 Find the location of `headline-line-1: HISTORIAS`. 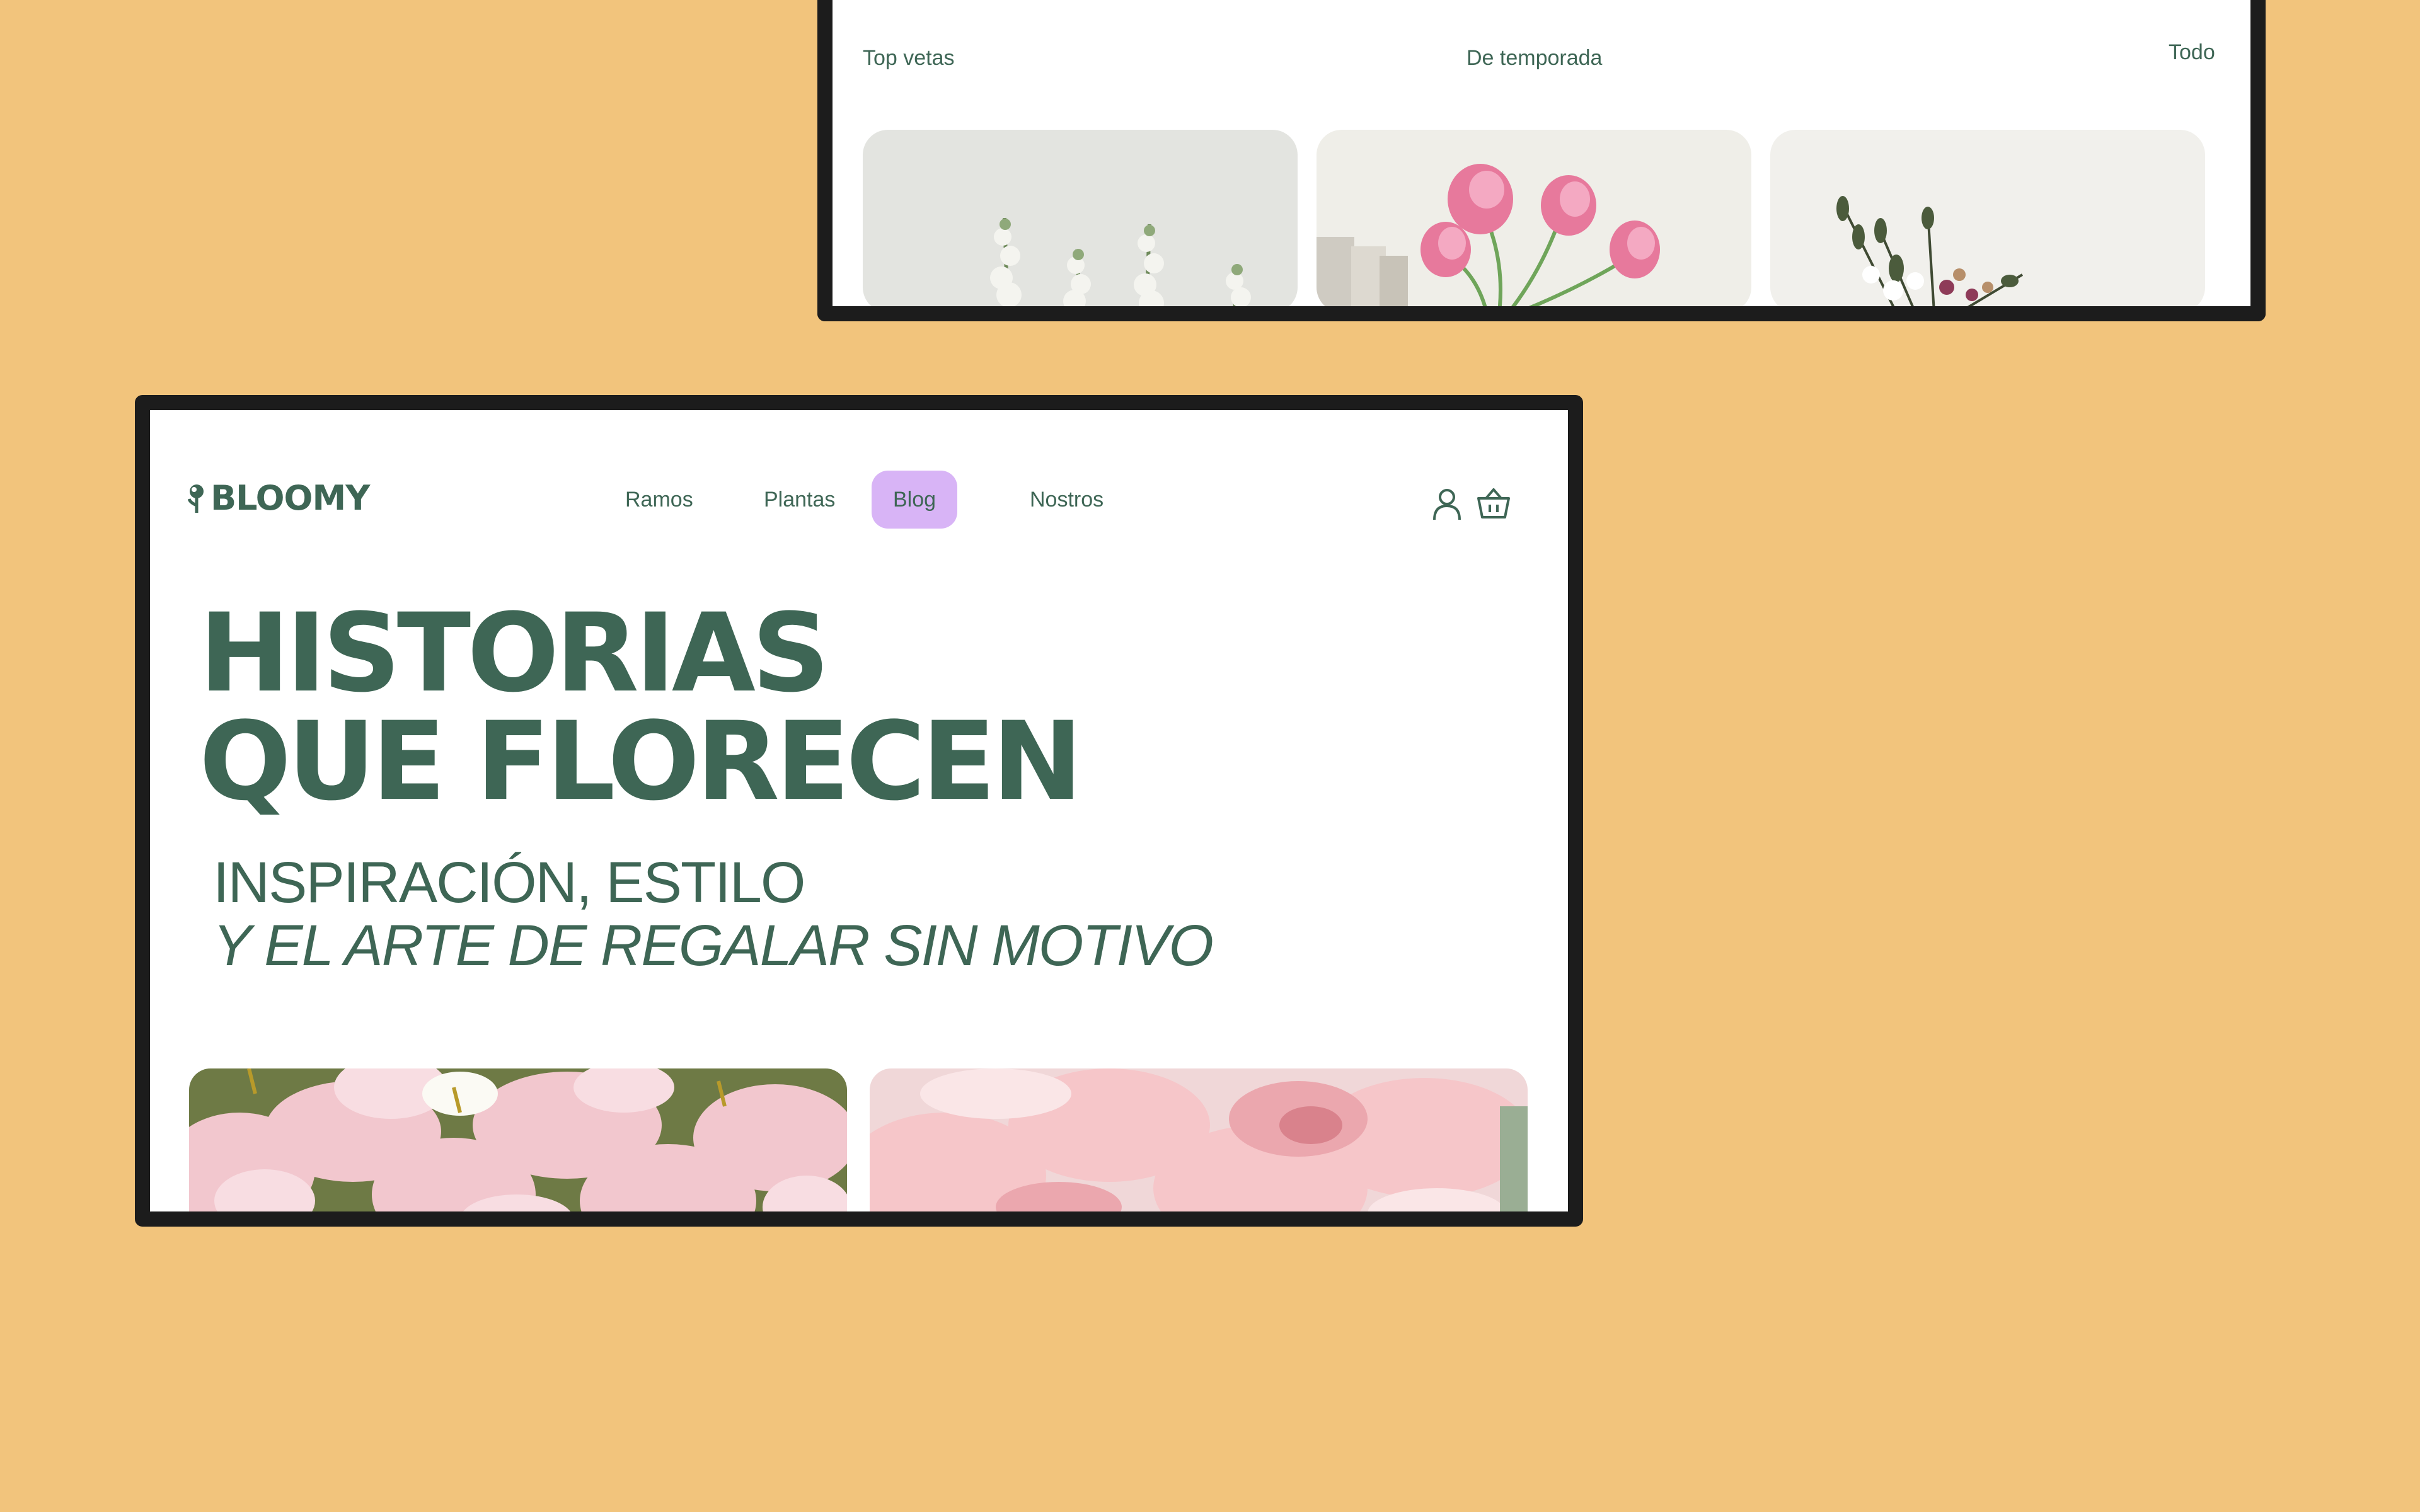

headline-line-1: HISTORIAS is located at coordinates (515, 653).